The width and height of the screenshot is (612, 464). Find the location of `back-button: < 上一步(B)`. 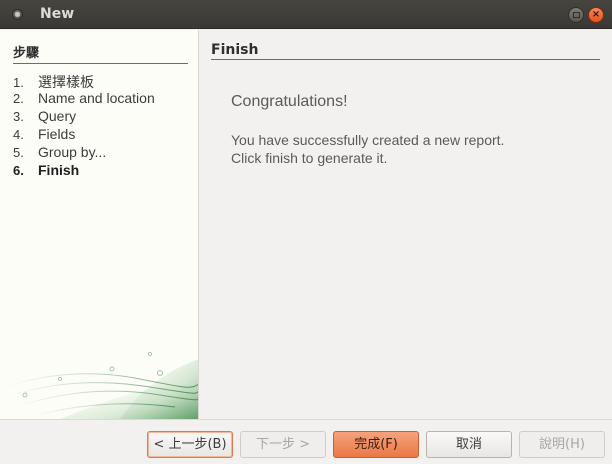

back-button: < 上一步(B) is located at coordinates (190, 444).